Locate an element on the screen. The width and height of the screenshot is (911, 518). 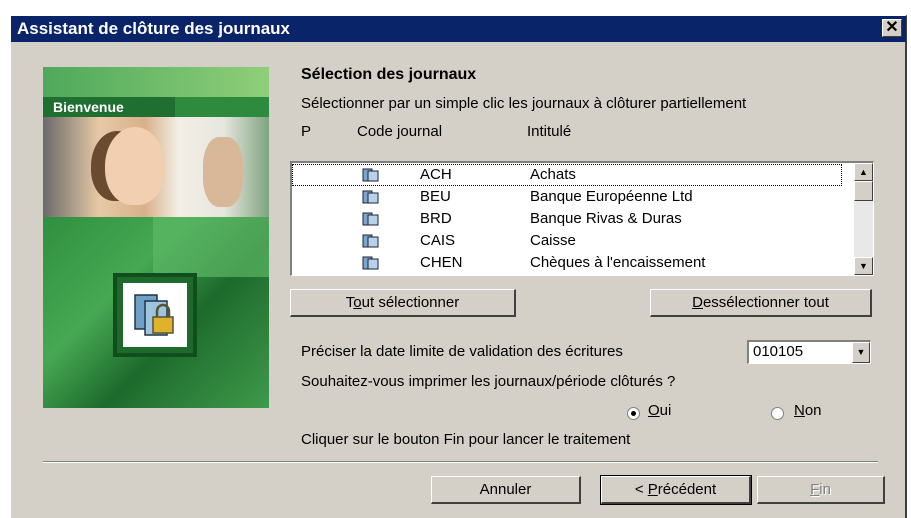
scroll-up-button: ▲ is located at coordinates (863, 172).